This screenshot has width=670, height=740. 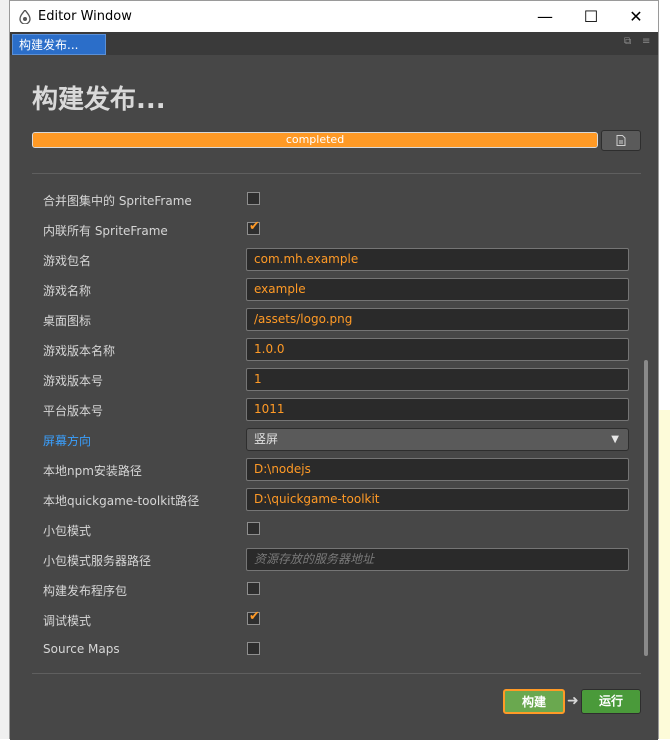 What do you see at coordinates (67, 321) in the screenshot?
I see `field-label: 桌面图标` at bounding box center [67, 321].